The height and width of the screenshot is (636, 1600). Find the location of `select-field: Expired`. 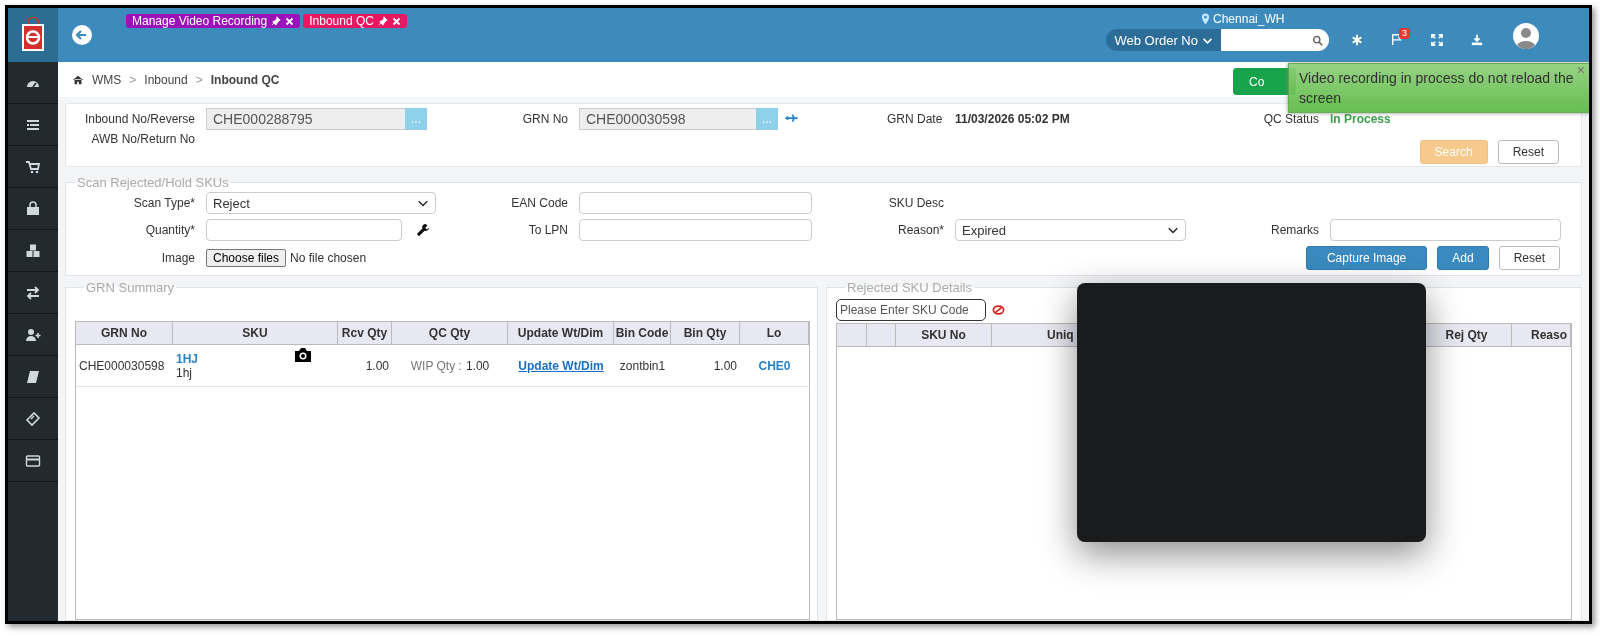

select-field: Expired is located at coordinates (1070, 230).